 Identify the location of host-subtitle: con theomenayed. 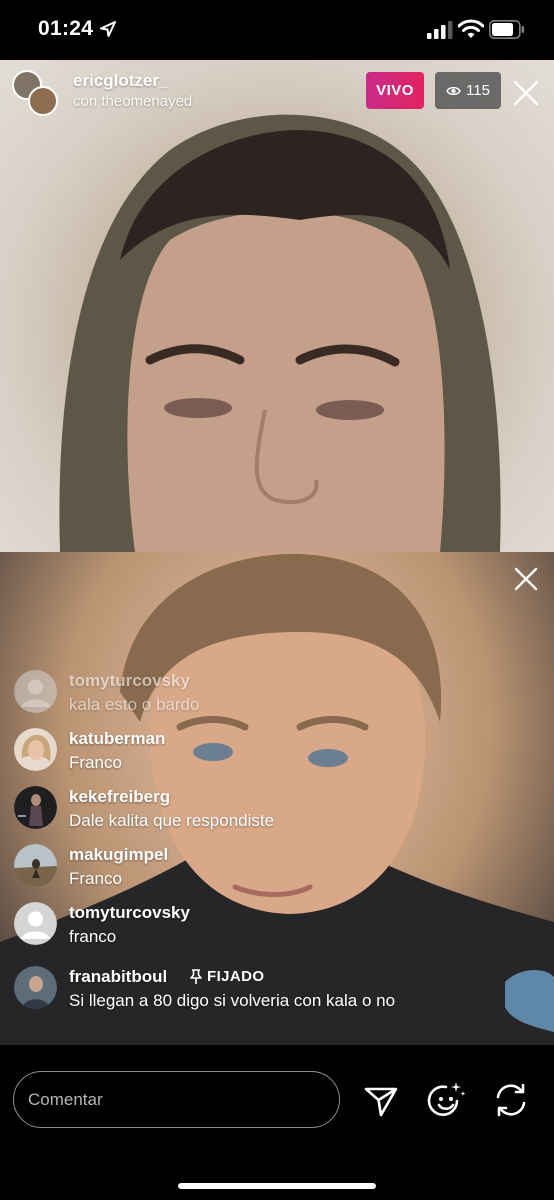
(133, 101).